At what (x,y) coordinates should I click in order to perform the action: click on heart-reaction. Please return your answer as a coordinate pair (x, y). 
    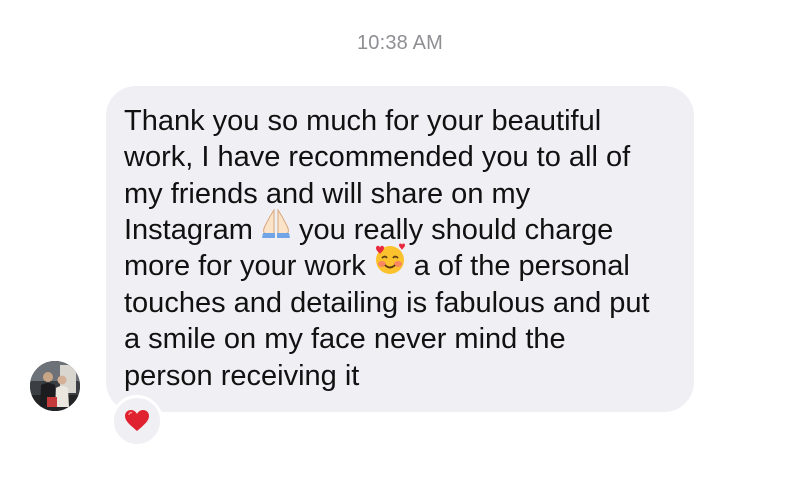
    Looking at the image, I should click on (137, 421).